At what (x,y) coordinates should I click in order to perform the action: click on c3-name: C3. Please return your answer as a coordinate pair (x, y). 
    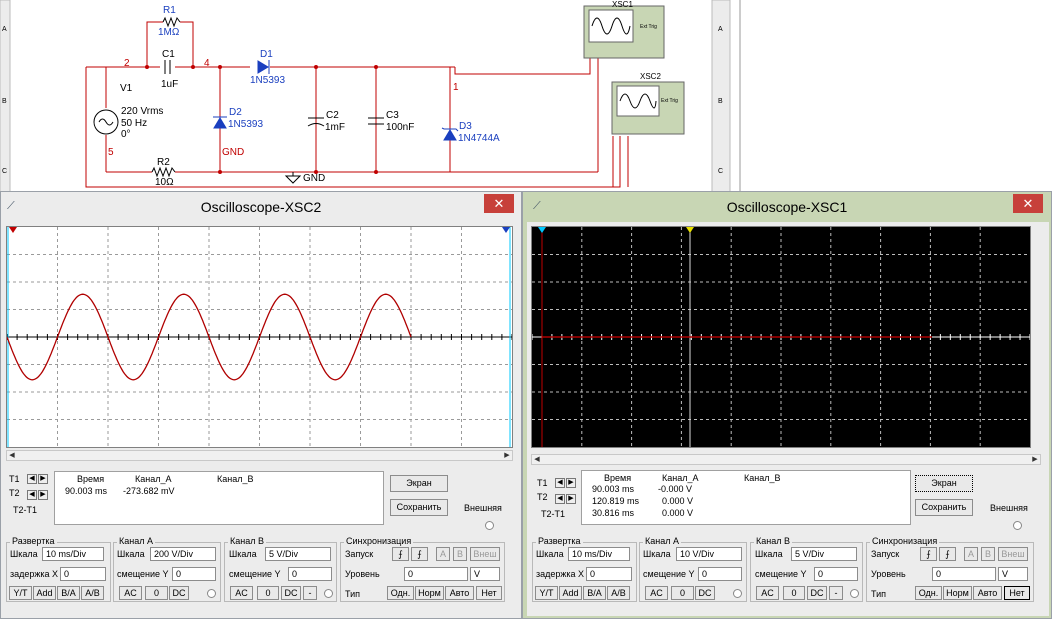
    Looking at the image, I should click on (392, 115).